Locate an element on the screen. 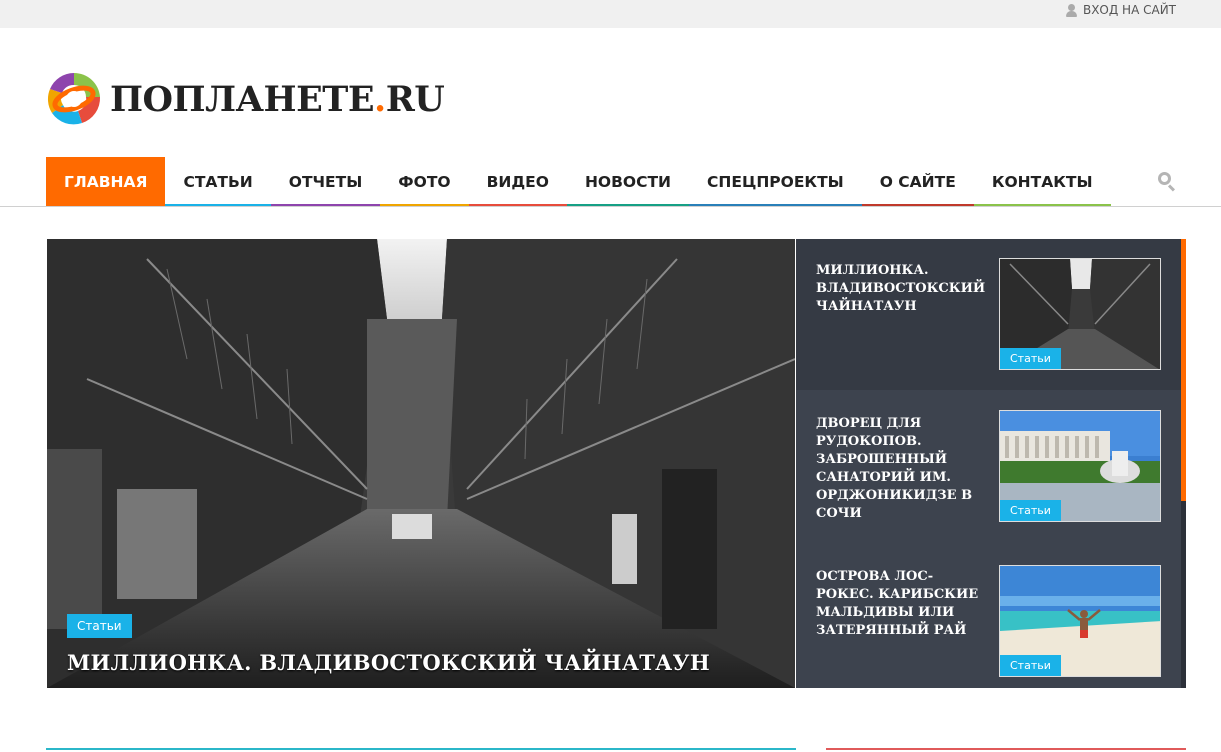 The height and width of the screenshot is (752, 1221). login-label: ВХОД НА САЙТ is located at coordinates (1129, 10).